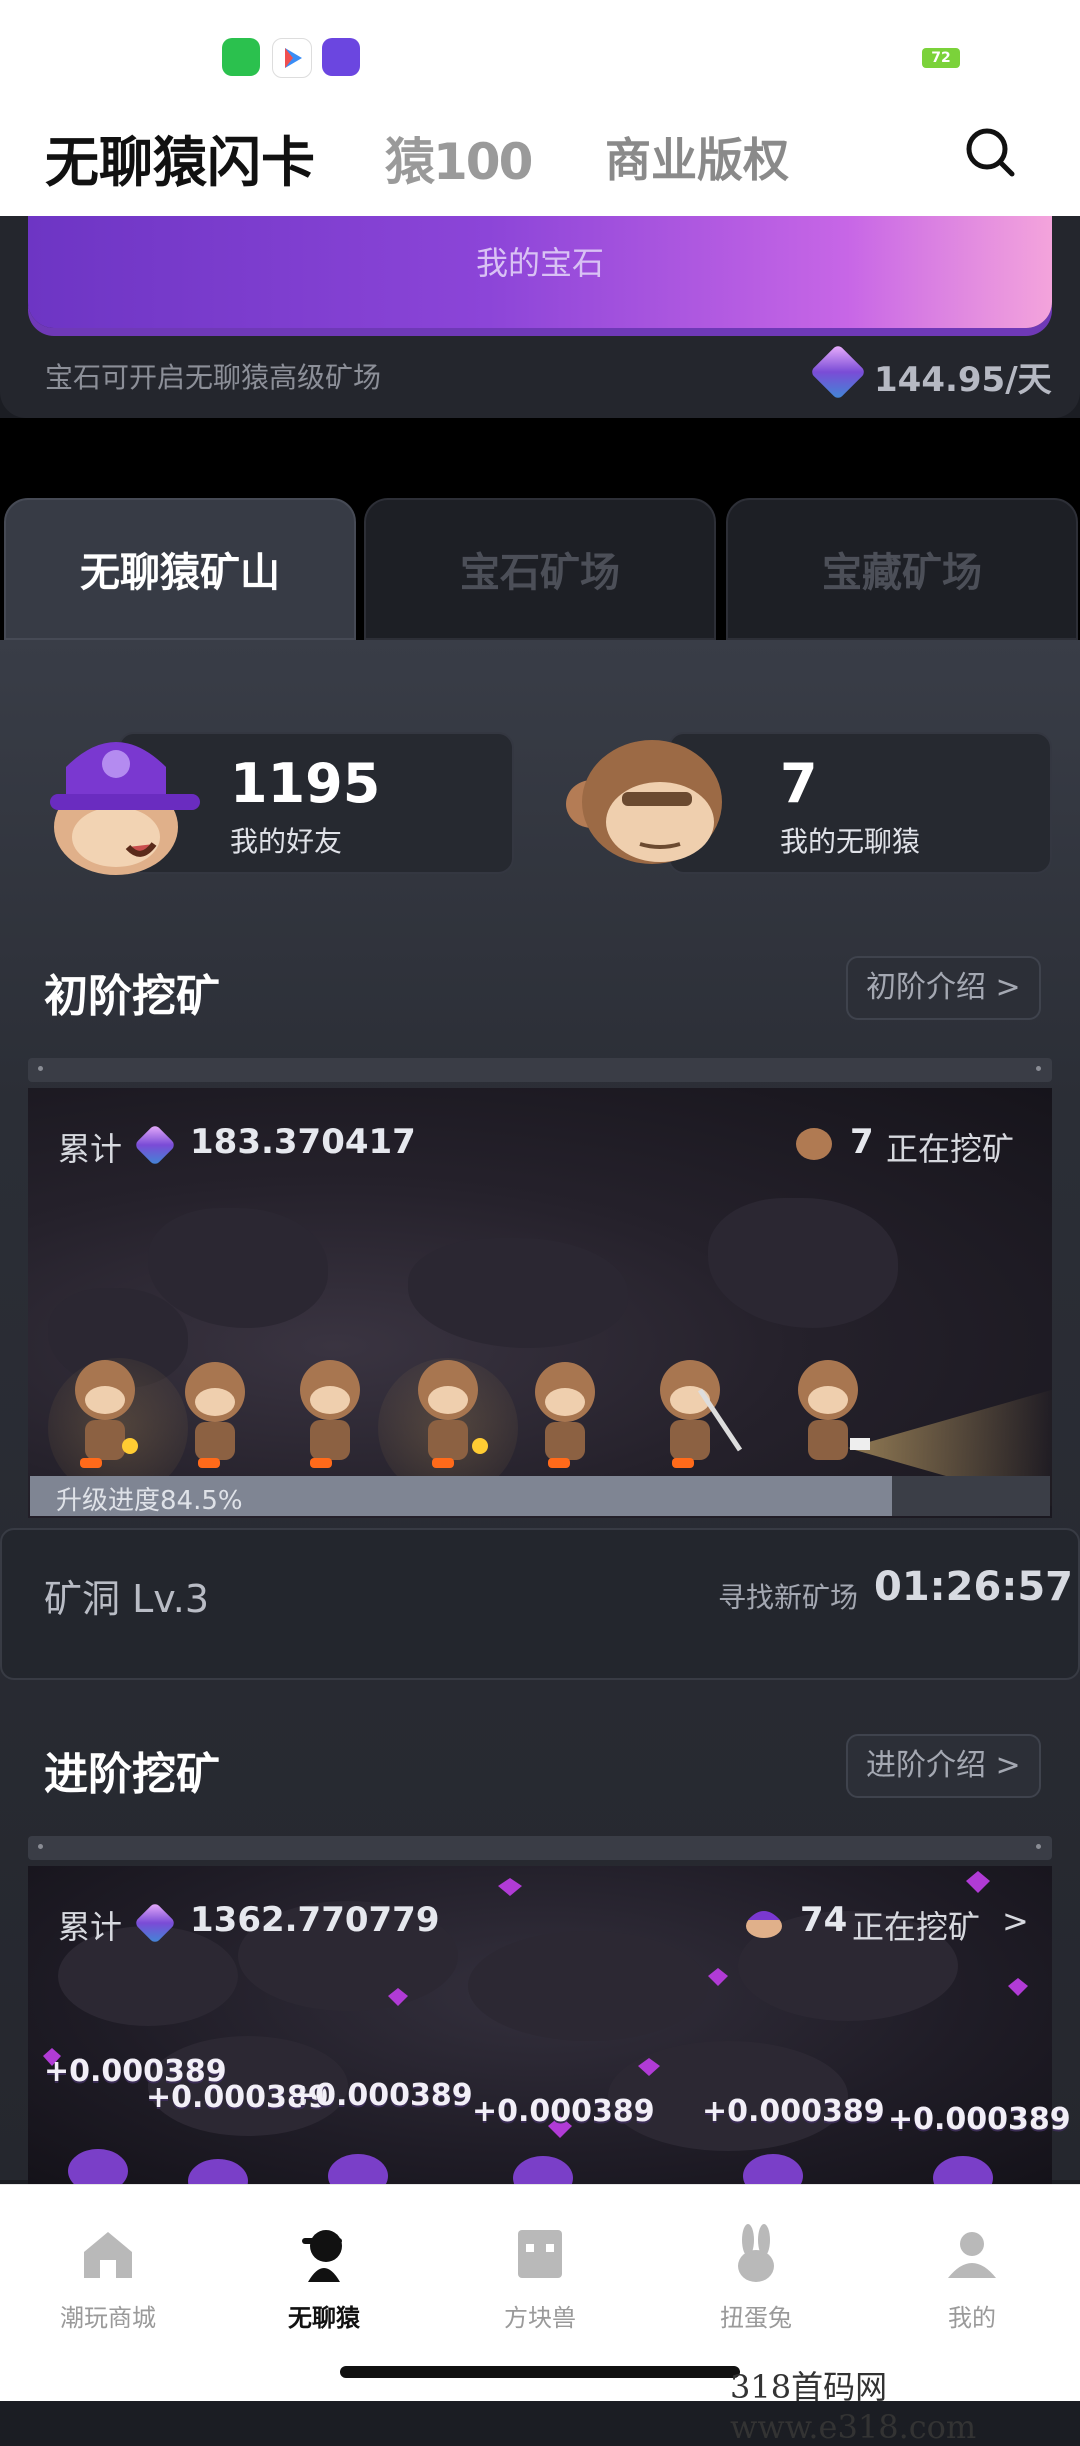  Describe the element at coordinates (241, 57) in the screenshot. I see `wechat-icon` at that location.